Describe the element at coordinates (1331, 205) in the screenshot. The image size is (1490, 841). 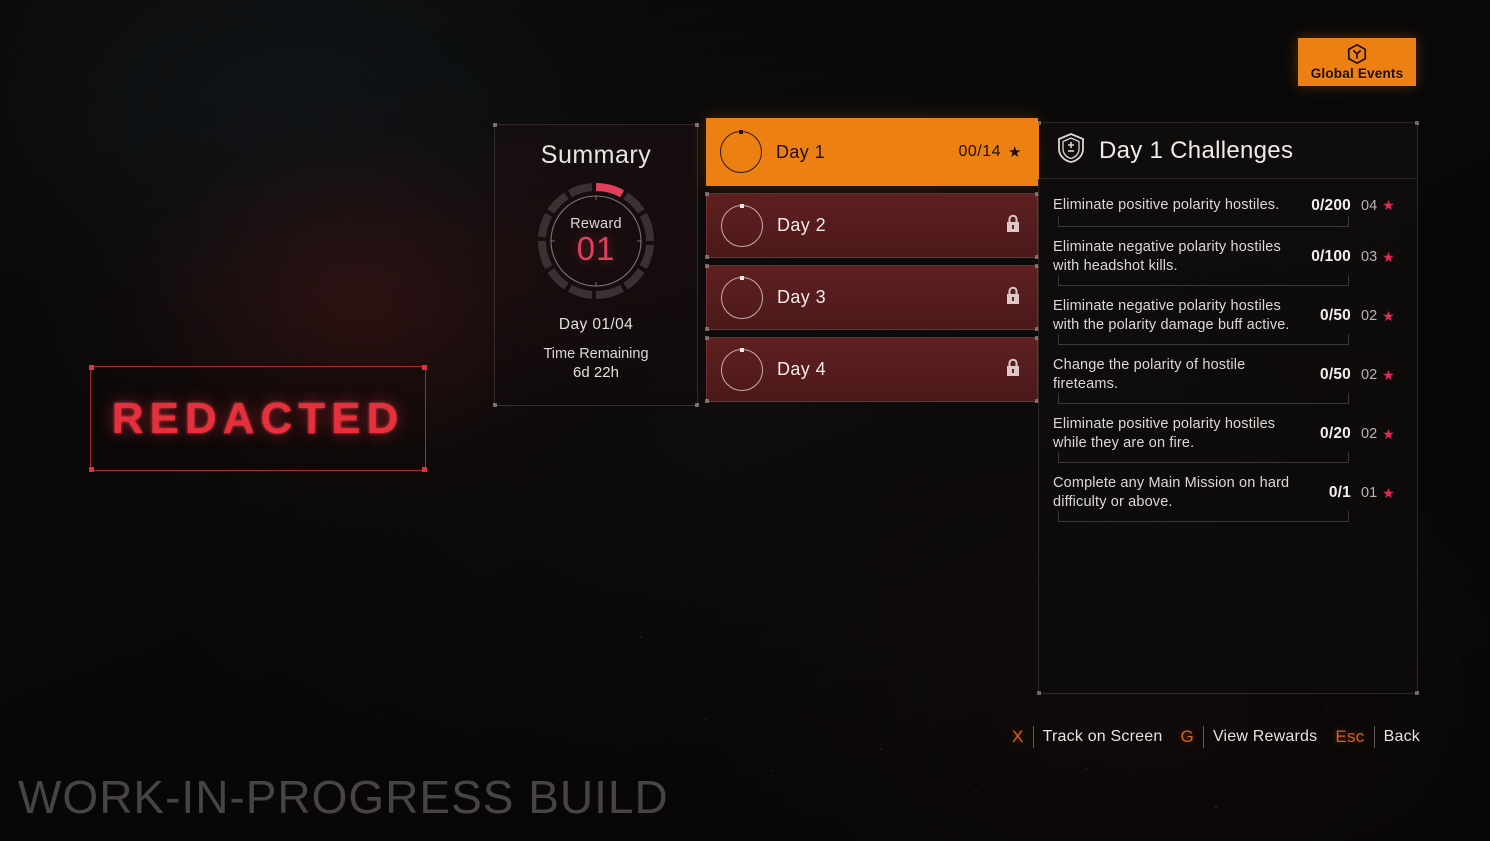
I see `challenge-progress: 0/200` at that location.